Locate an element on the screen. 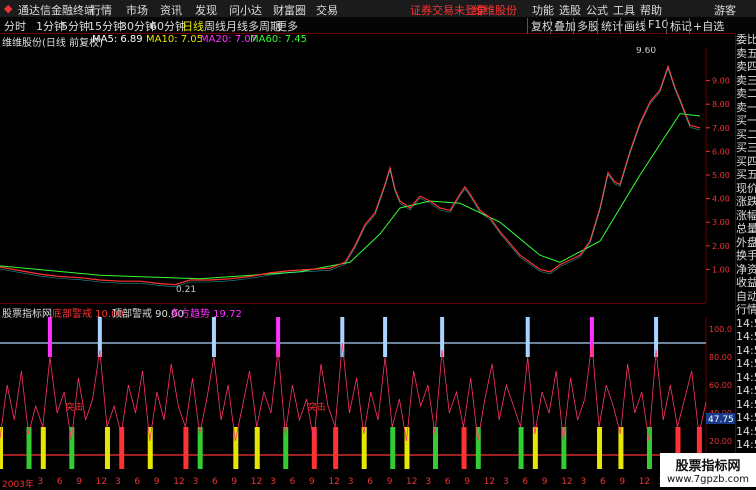 This screenshot has height=490, width=756. menu-trade: 交易 is located at coordinates (327, 10).